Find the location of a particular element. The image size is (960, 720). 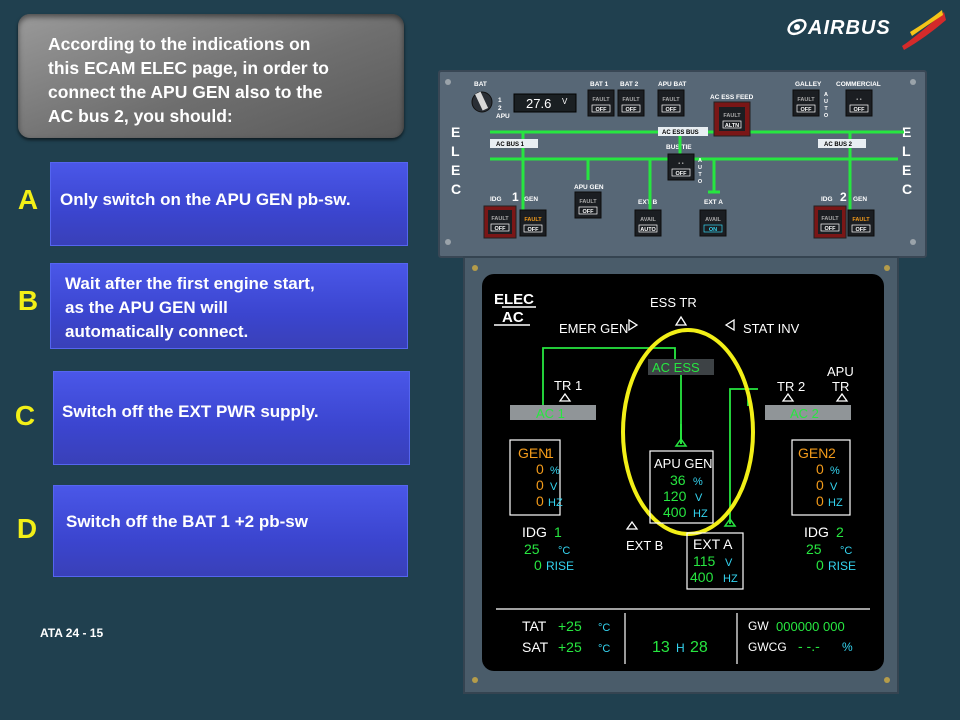

answer-d-button: Switch off the BAT 1 +2 pb-sw is located at coordinates (230, 531).